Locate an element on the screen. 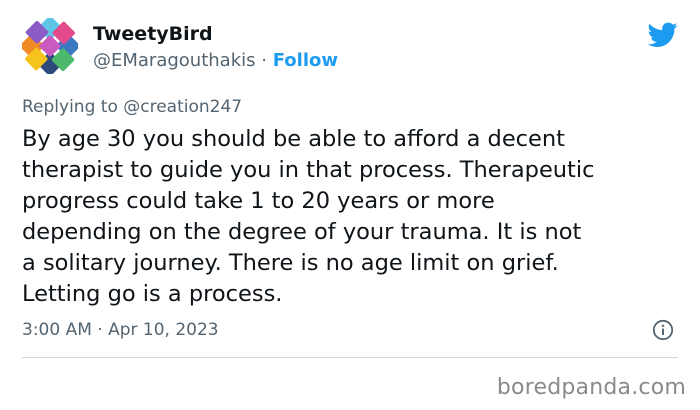  divider is located at coordinates (350, 357).